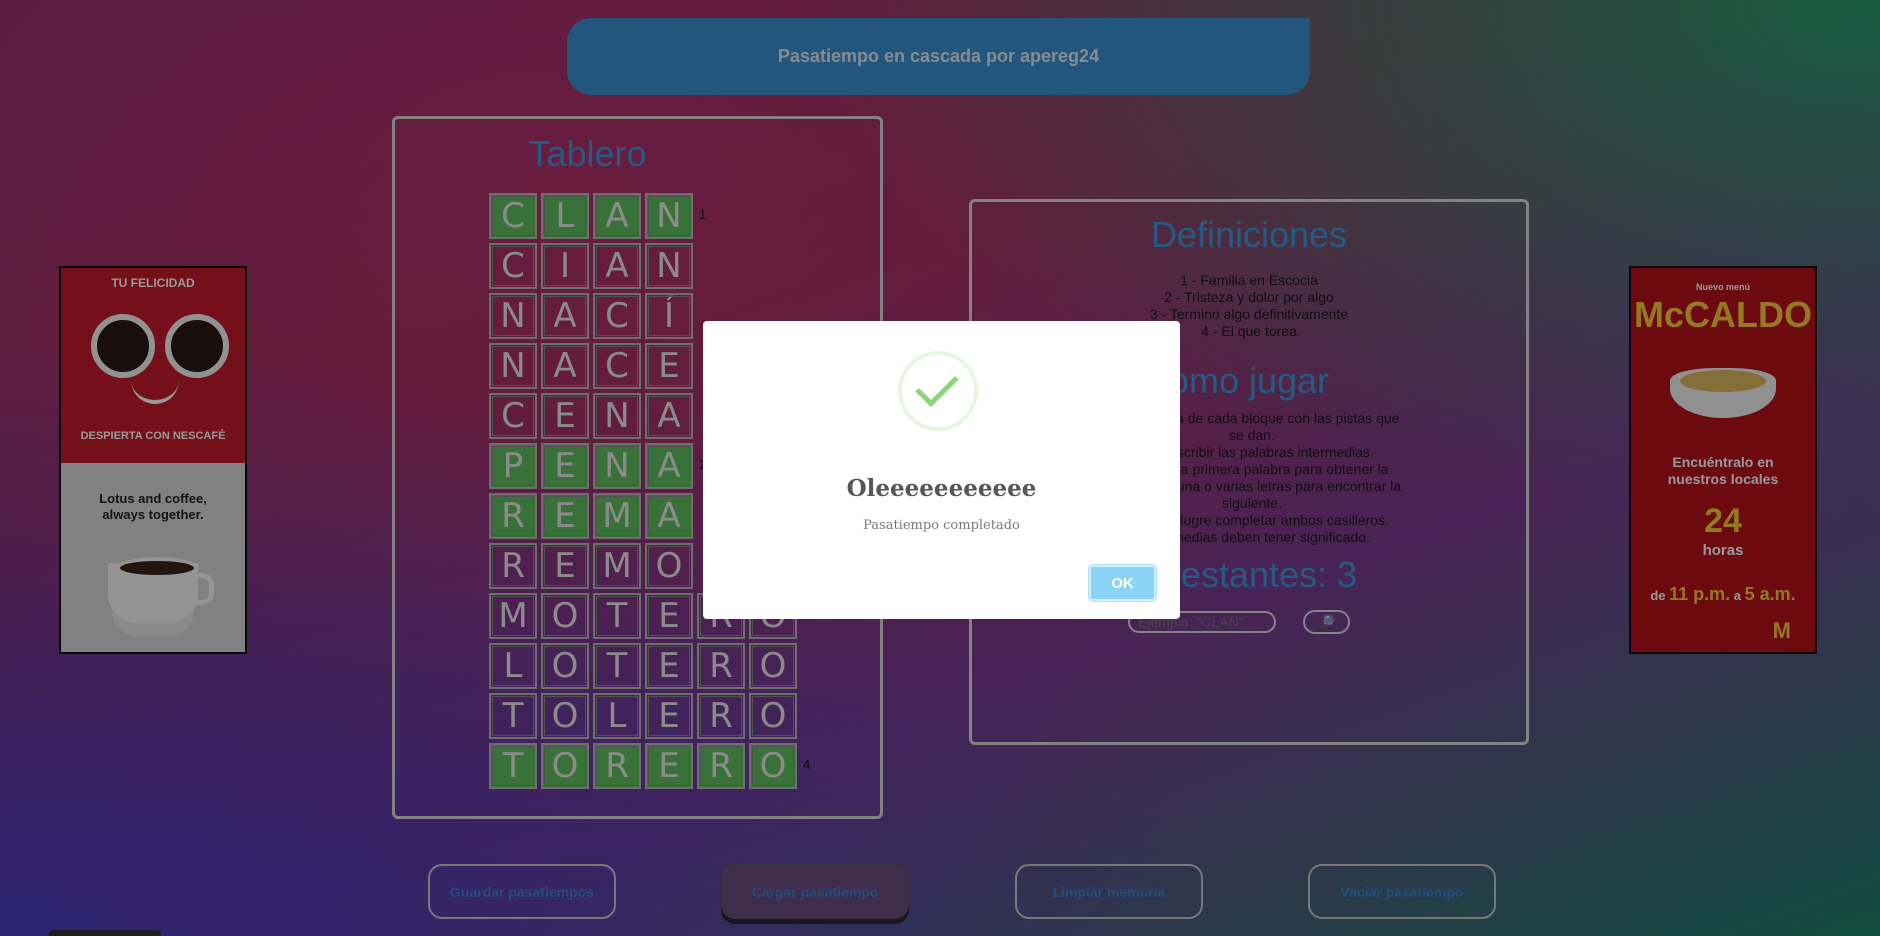 This screenshot has height=936, width=1880. I want to click on dialog-title: Oleeeeeeeeeee, so click(941, 488).